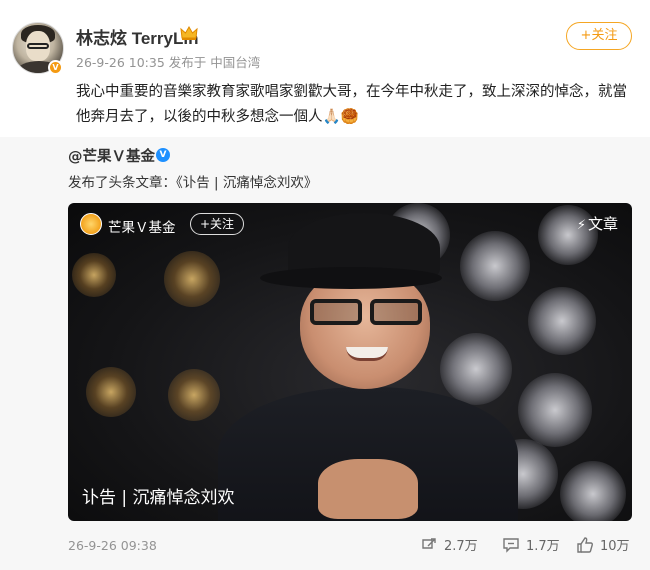  Describe the element at coordinates (111, 155) in the screenshot. I see `repost-author: @芒果Ｖ基金` at that location.